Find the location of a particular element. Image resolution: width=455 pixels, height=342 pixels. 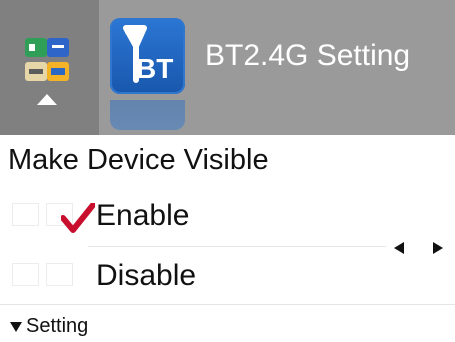

checkmark-icon is located at coordinates (78, 218).